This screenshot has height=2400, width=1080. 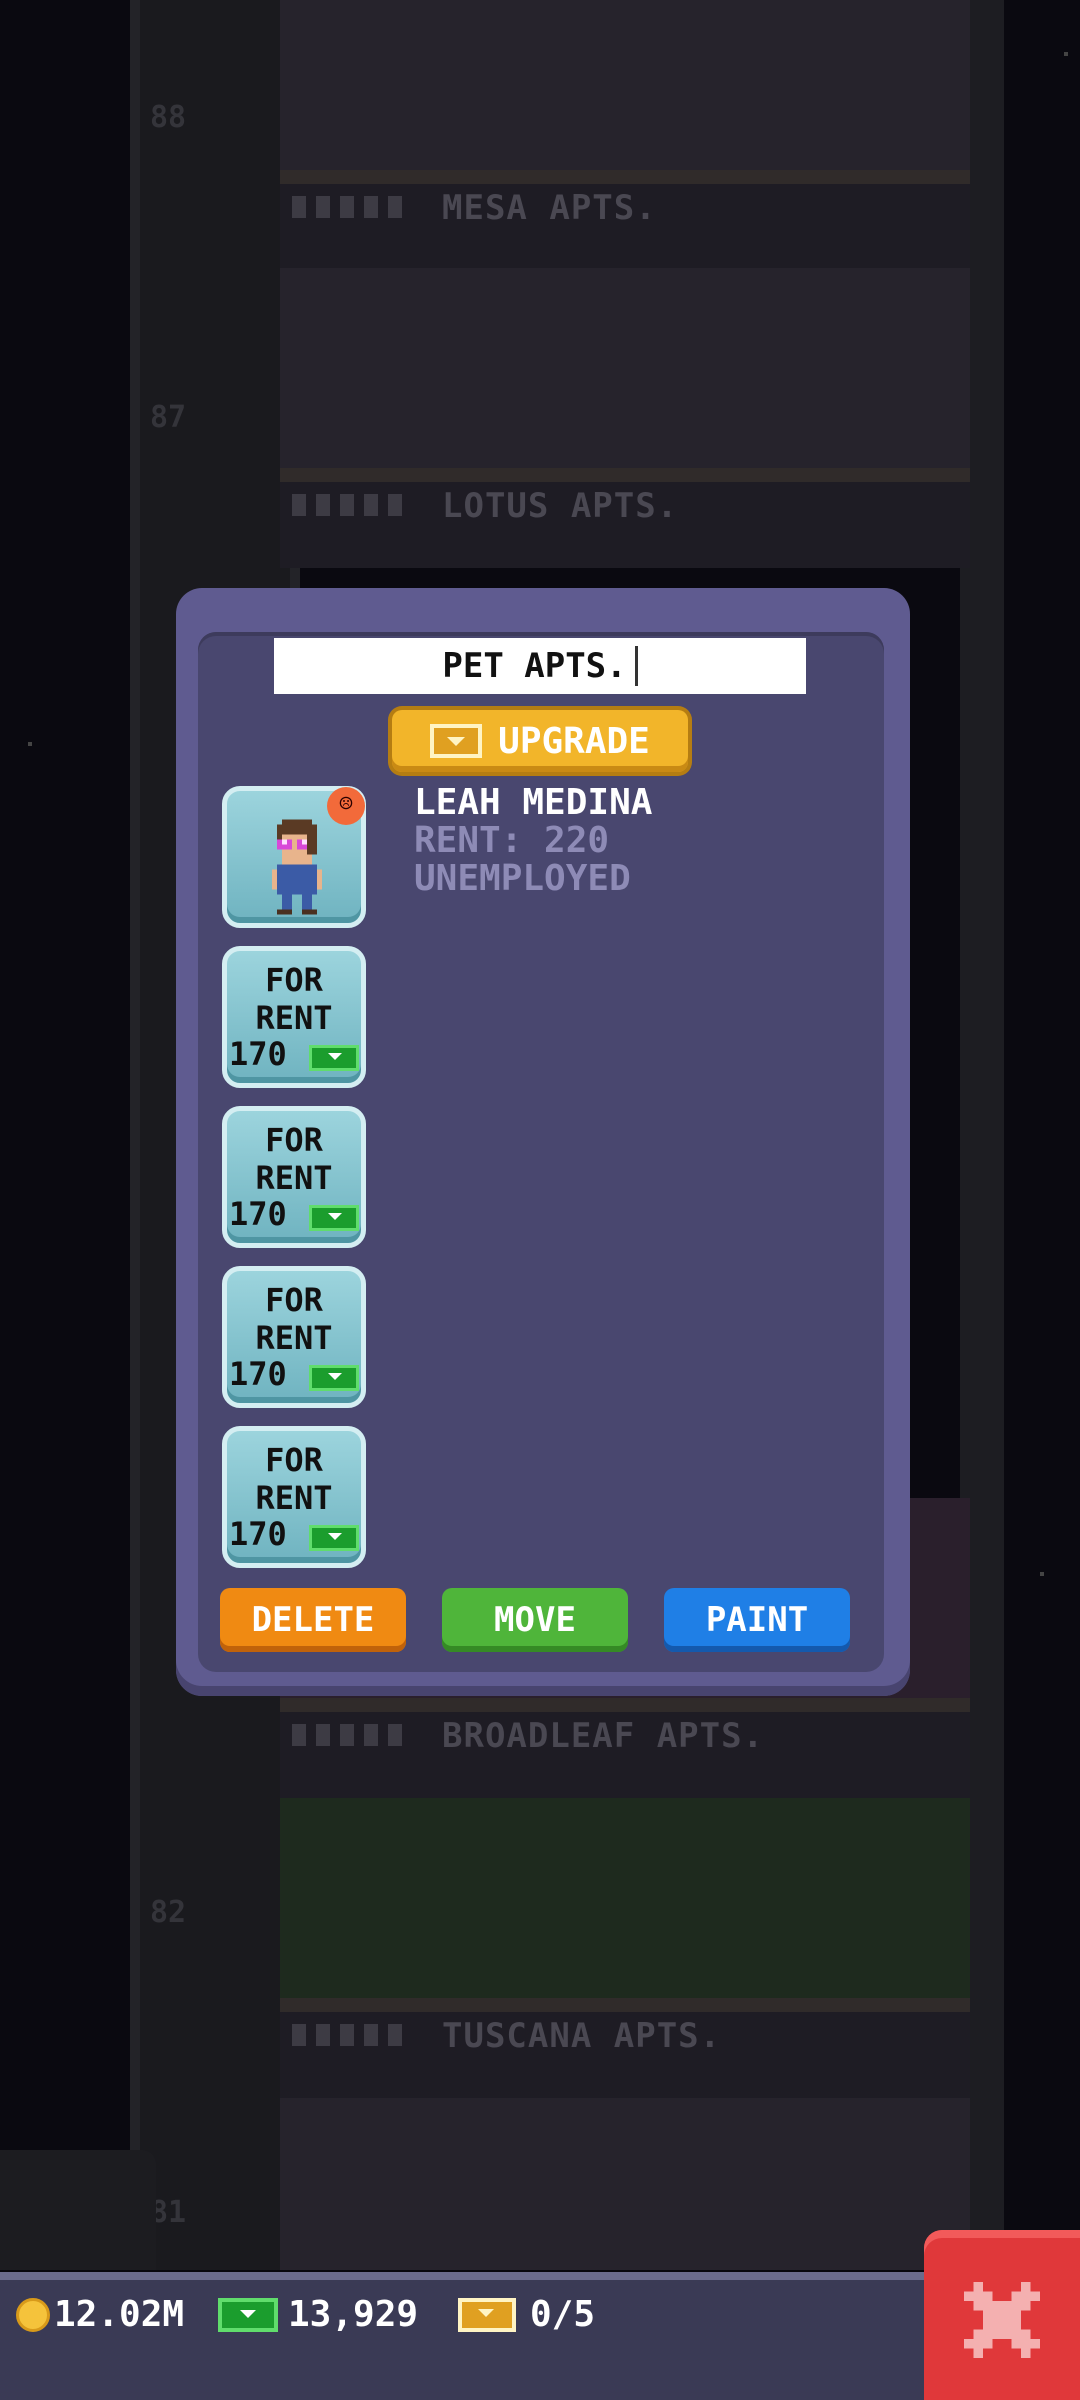 I want to click on delete-button: DELETE, so click(x=313, y=1620).